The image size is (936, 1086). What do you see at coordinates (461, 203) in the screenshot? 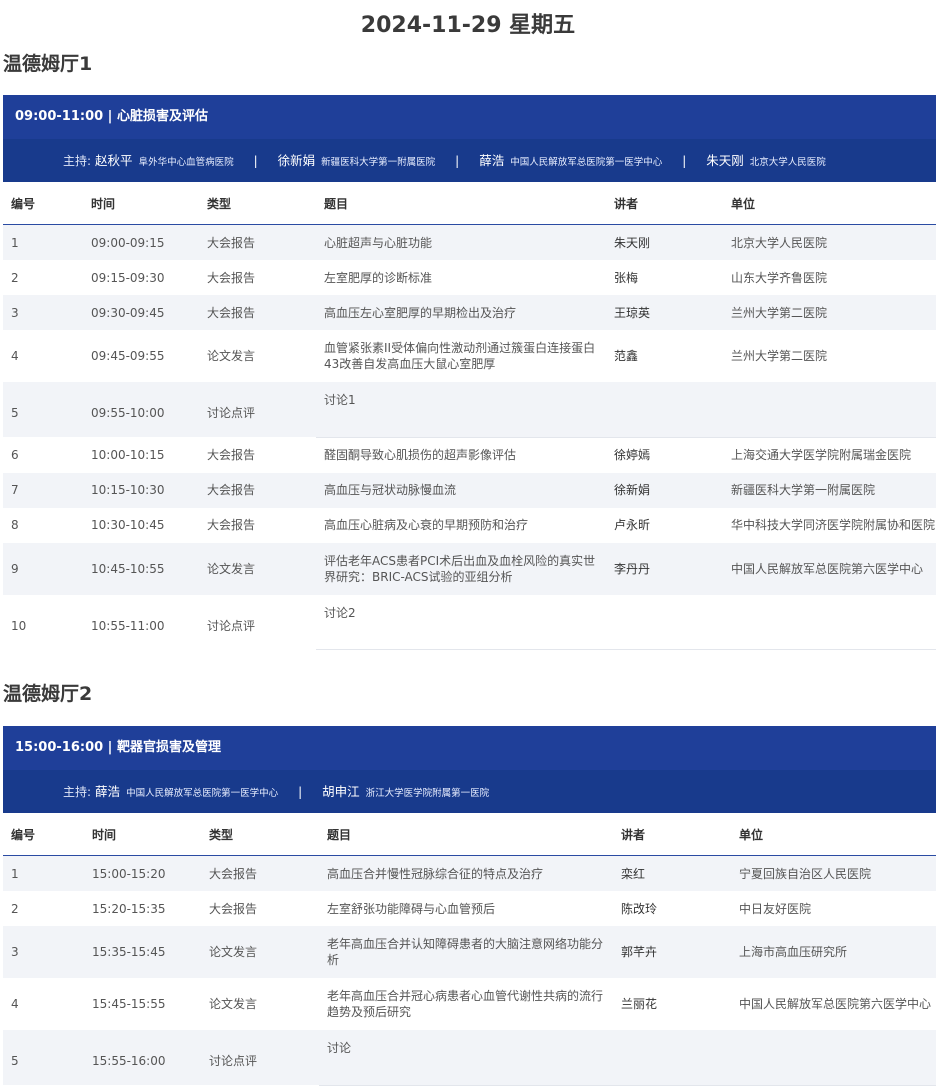
I see `column-header-topic: 题目` at bounding box center [461, 203].